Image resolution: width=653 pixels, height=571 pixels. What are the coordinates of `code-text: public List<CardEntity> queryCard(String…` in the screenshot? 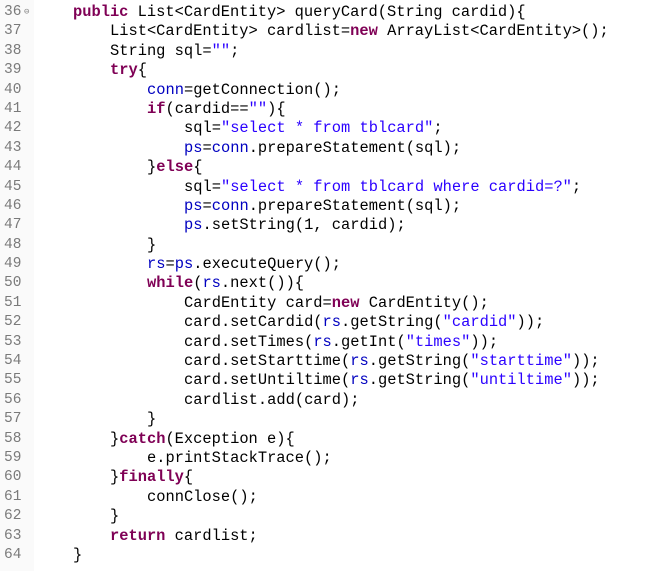 It's located at (299, 12).